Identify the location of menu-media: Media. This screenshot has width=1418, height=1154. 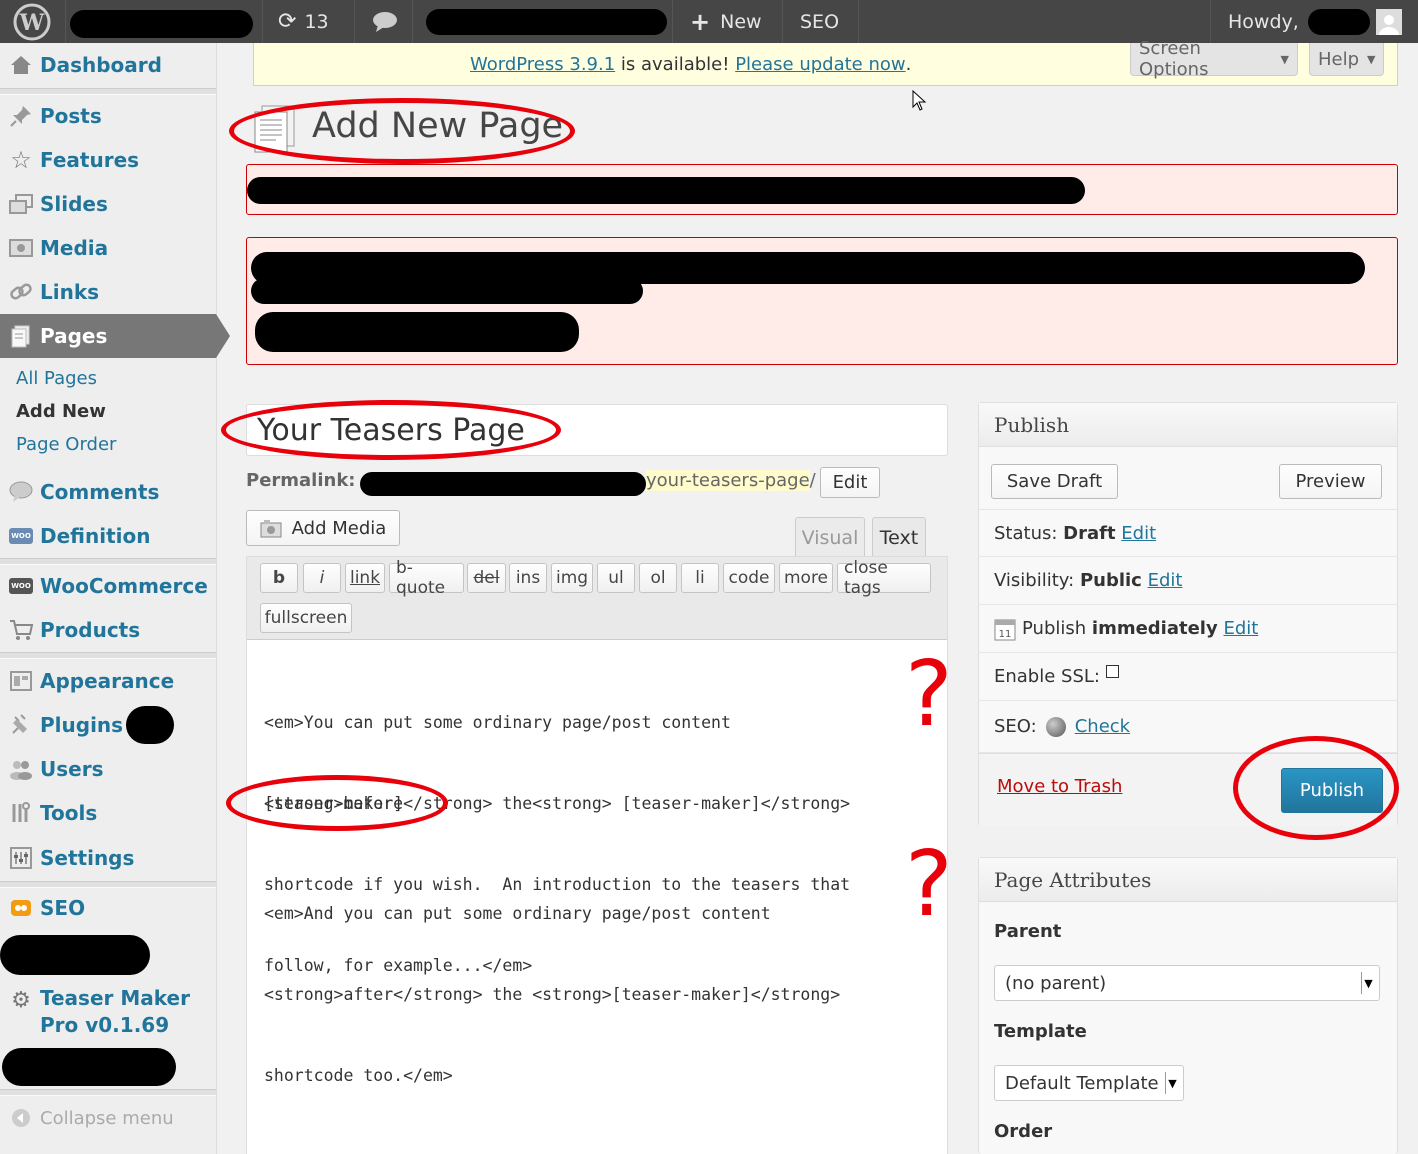
(108, 248).